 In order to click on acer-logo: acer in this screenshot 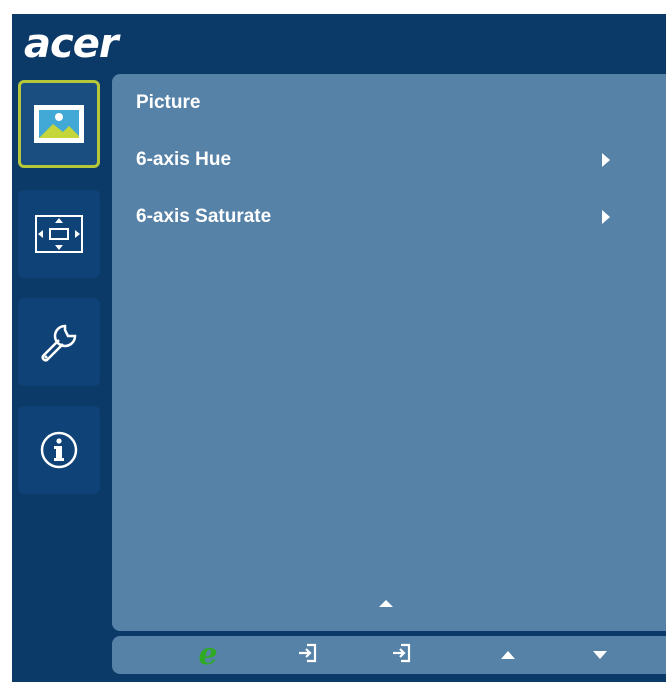, I will do `click(71, 44)`.